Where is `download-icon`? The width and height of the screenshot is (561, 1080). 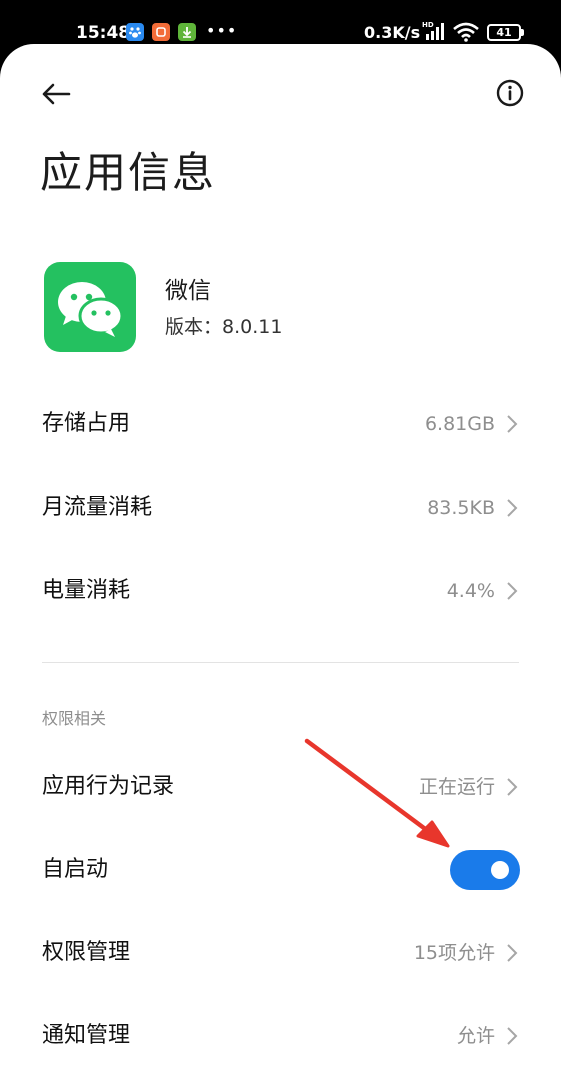
download-icon is located at coordinates (187, 32).